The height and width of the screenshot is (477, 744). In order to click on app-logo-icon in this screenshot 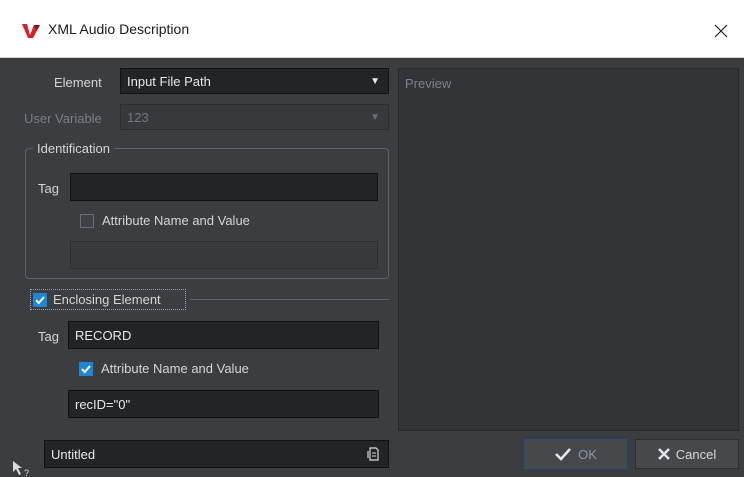, I will do `click(31, 31)`.